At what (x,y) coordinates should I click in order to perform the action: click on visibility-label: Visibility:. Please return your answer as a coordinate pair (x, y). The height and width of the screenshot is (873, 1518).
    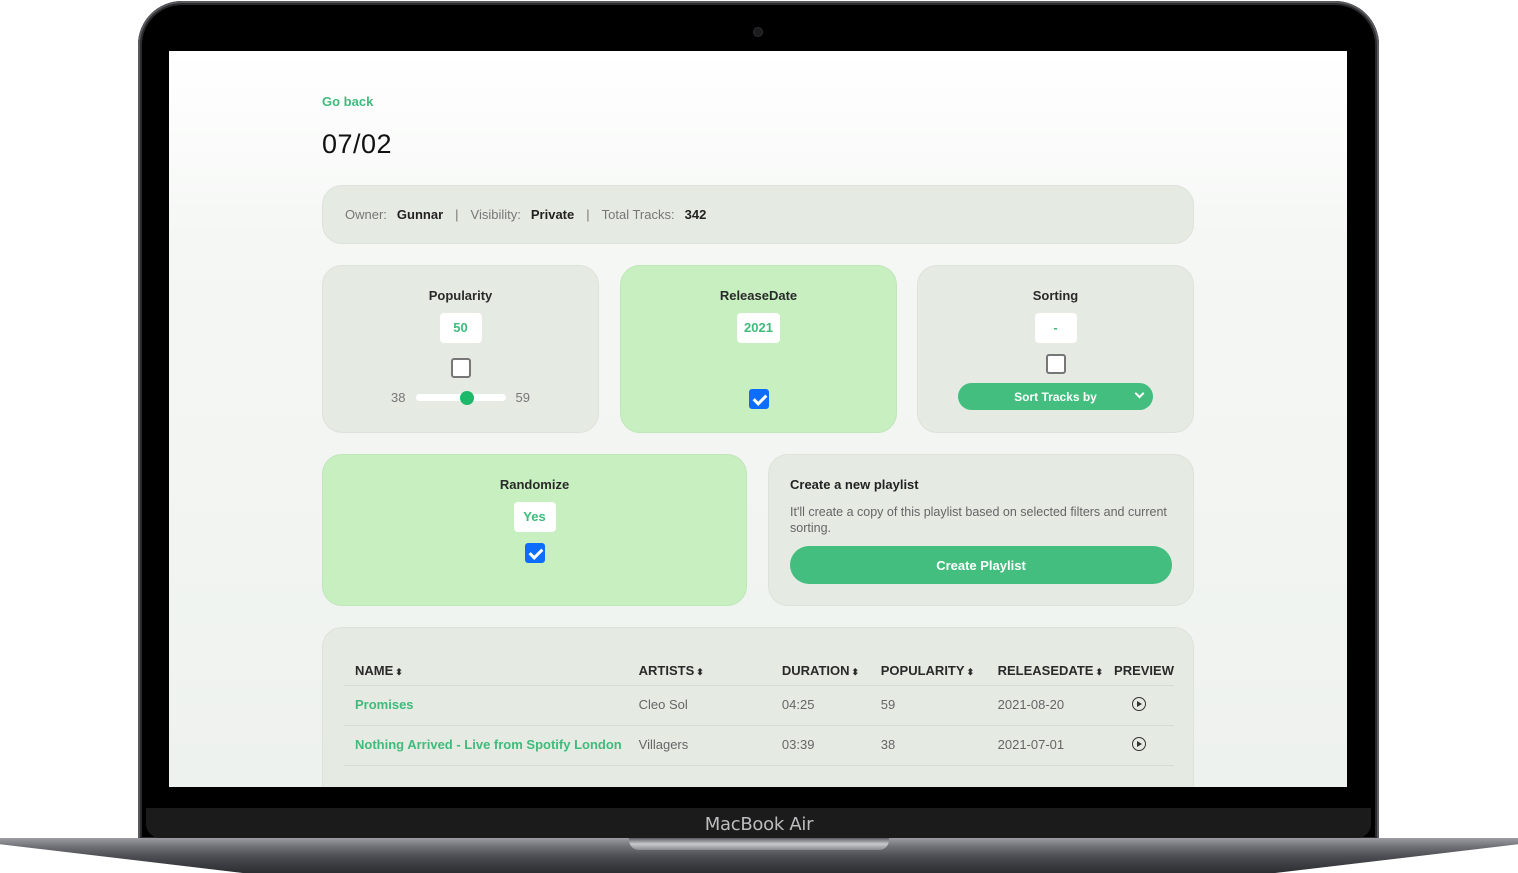
    Looking at the image, I should click on (495, 214).